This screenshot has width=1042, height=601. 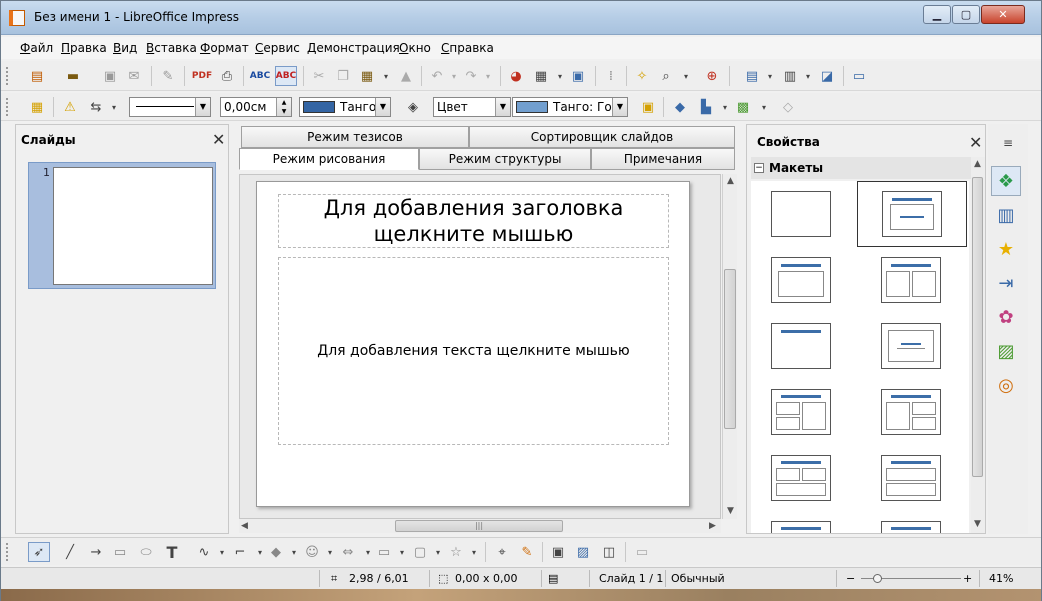 What do you see at coordinates (133, 226) in the screenshot?
I see `slide-thumbnail` at bounding box center [133, 226].